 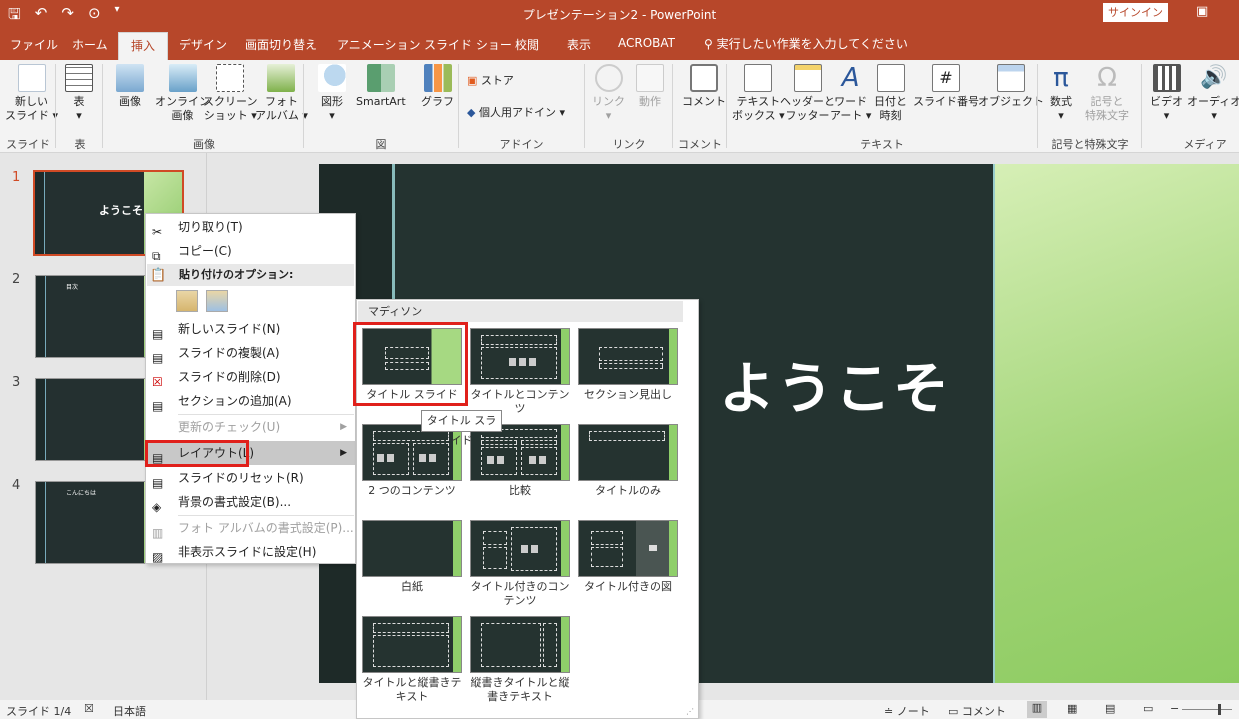 What do you see at coordinates (27, 115) in the screenshot?
I see `new-slide-label2: スライド` at bounding box center [27, 115].